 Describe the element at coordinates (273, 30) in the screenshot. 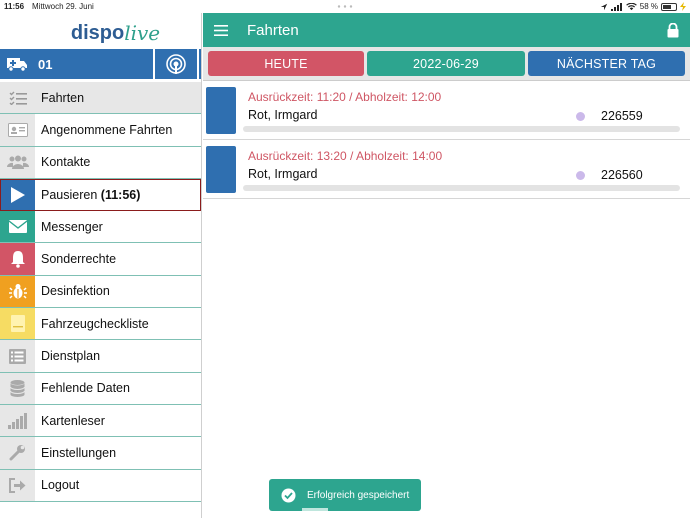

I see `page-title: Fahrten` at that location.